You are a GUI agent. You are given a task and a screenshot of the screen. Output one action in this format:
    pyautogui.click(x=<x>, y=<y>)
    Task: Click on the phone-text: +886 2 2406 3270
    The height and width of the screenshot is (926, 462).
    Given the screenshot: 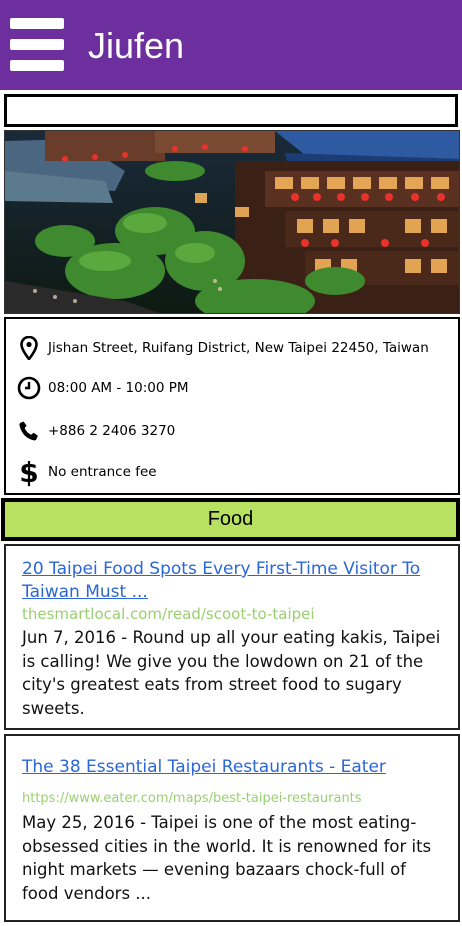 What is the action you would take?
    pyautogui.click(x=111, y=431)
    